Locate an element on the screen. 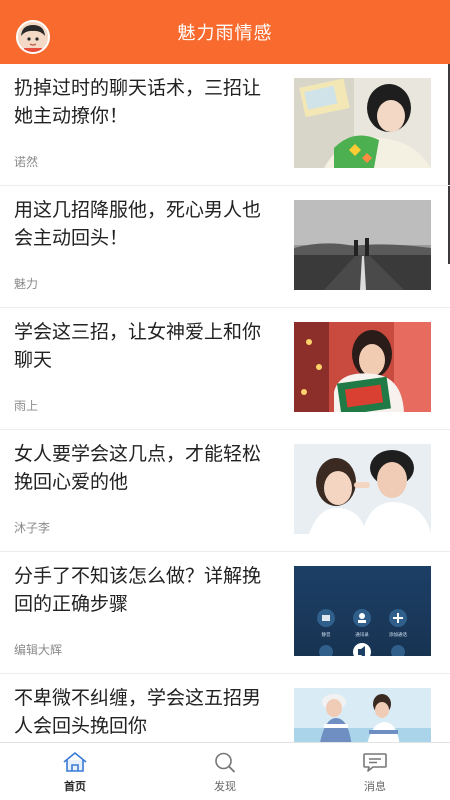  girl-reading-photo is located at coordinates (362, 123).